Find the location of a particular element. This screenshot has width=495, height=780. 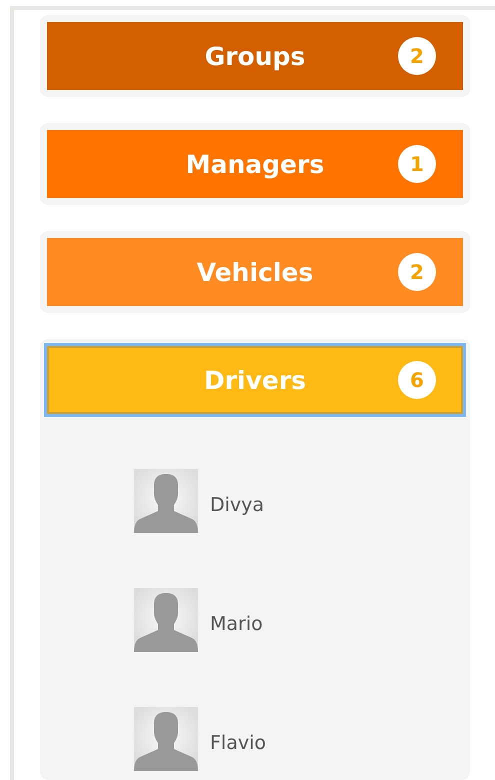

section-header: Drivers 6 is located at coordinates (255, 380).